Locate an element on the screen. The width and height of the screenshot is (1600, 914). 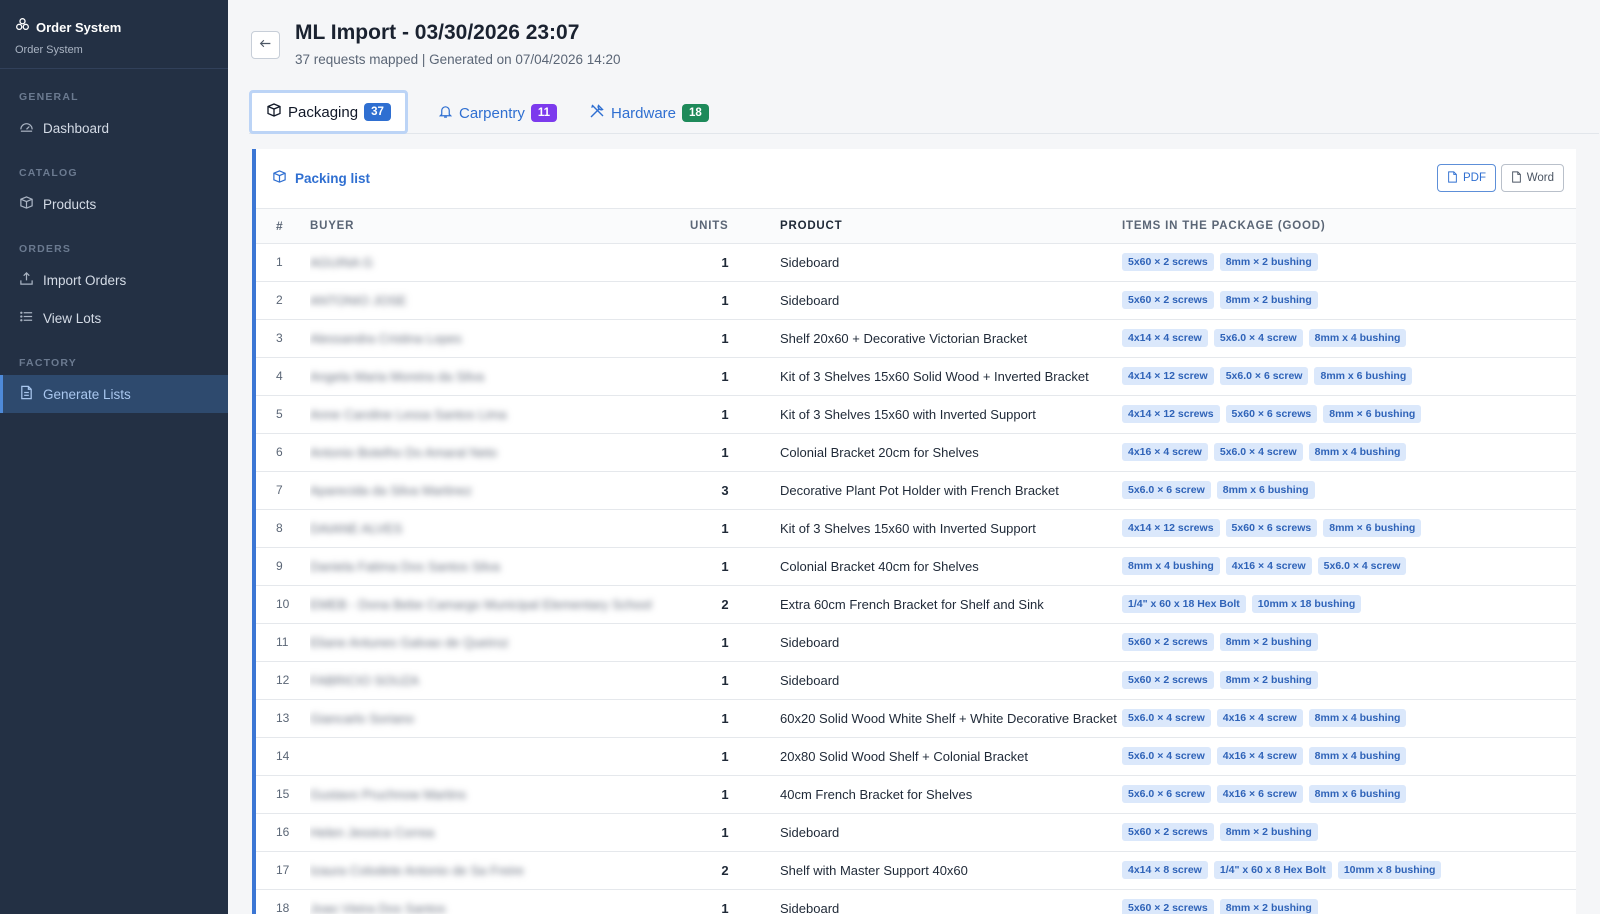
export-pdf-label: PDF is located at coordinates (1474, 178).